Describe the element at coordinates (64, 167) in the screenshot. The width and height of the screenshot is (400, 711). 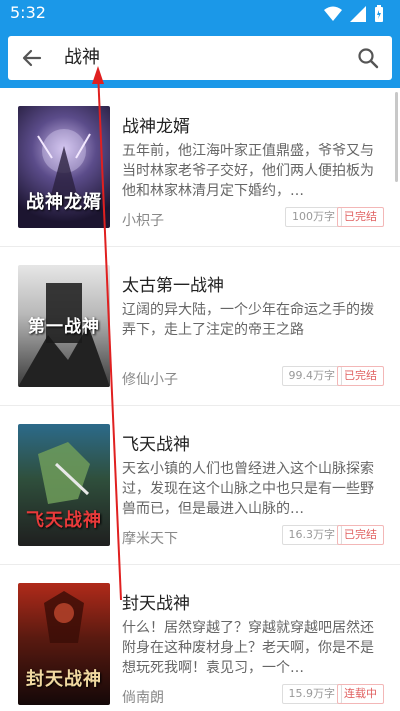
I see `book-cover: 战神龙婿` at that location.